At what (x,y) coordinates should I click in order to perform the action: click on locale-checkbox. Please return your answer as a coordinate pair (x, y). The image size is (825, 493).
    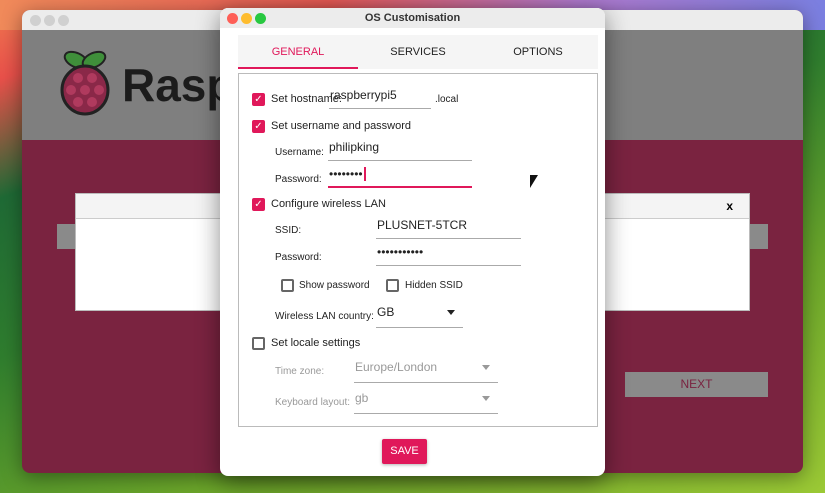
    Looking at the image, I should click on (258, 343).